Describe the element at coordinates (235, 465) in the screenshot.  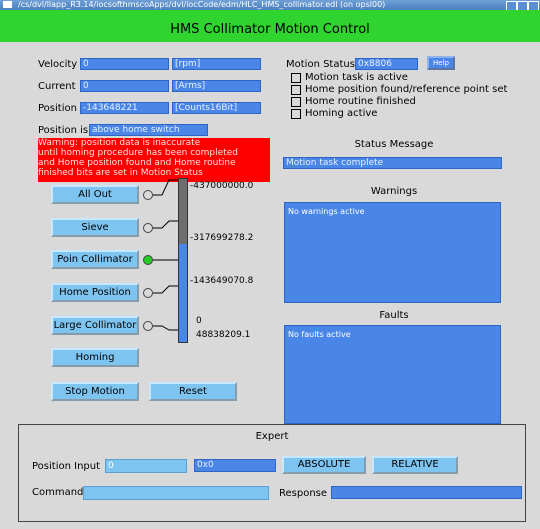
I see `position-hex-value: 0x0` at that location.